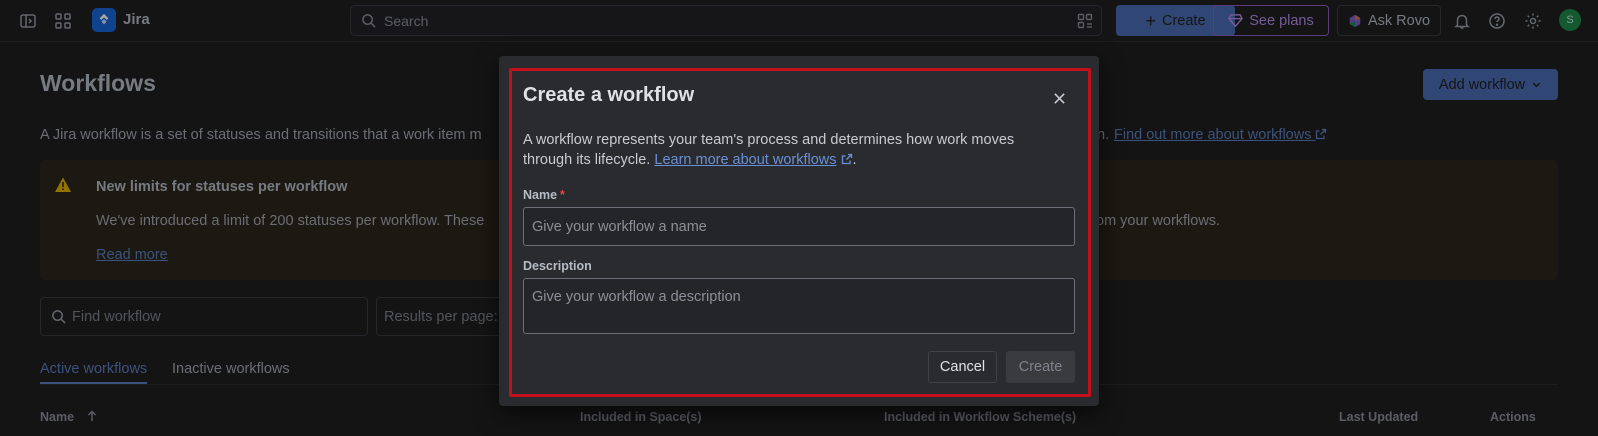 The image size is (1598, 436). Describe the element at coordinates (799, 226) in the screenshot. I see `workflow-name-input: Give your workflow a name` at that location.